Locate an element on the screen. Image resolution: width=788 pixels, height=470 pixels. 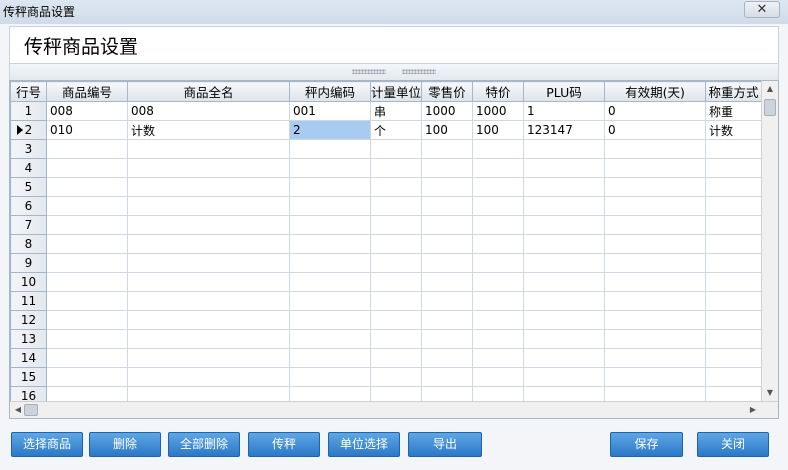
horizontal-scroll-thumb is located at coordinates (31, 410).